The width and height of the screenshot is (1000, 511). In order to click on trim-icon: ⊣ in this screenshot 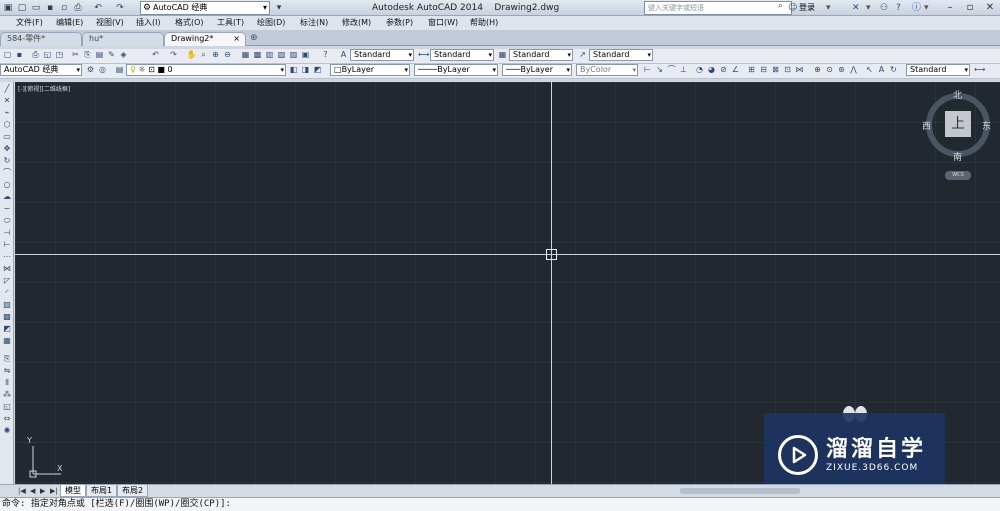, I will do `click(7, 233)`.